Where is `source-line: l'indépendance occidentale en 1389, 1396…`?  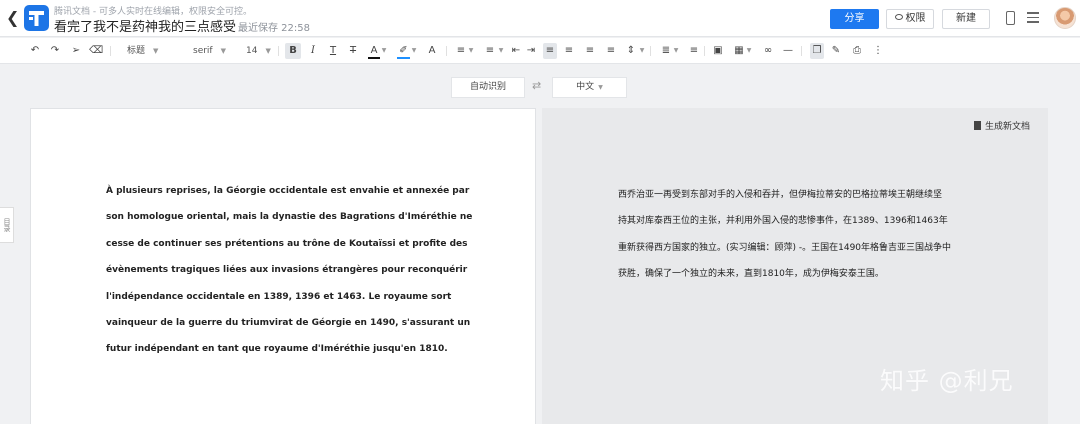 source-line: l'indépendance occidentale en 1389, 1396… is located at coordinates (279, 296).